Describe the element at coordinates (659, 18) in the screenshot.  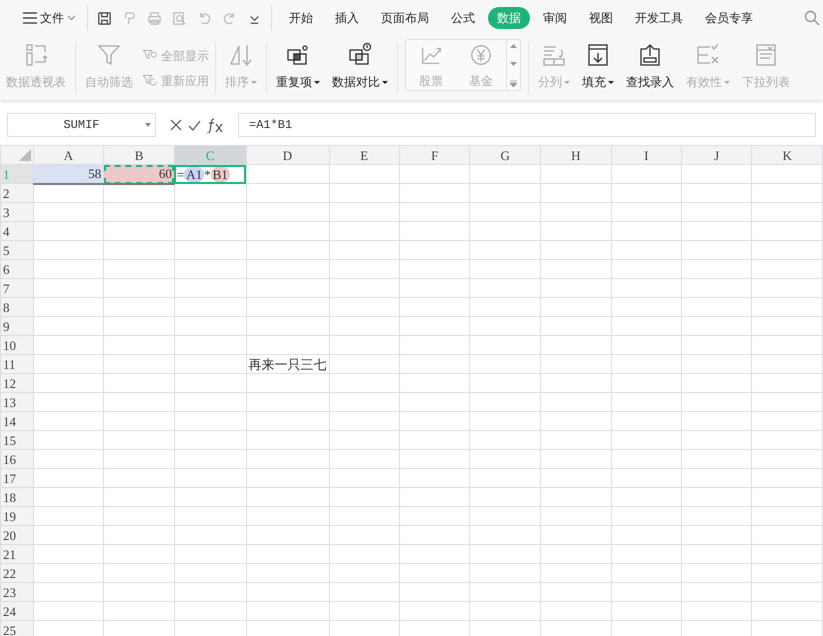
I see `ribbon-tab: 开发工具` at that location.